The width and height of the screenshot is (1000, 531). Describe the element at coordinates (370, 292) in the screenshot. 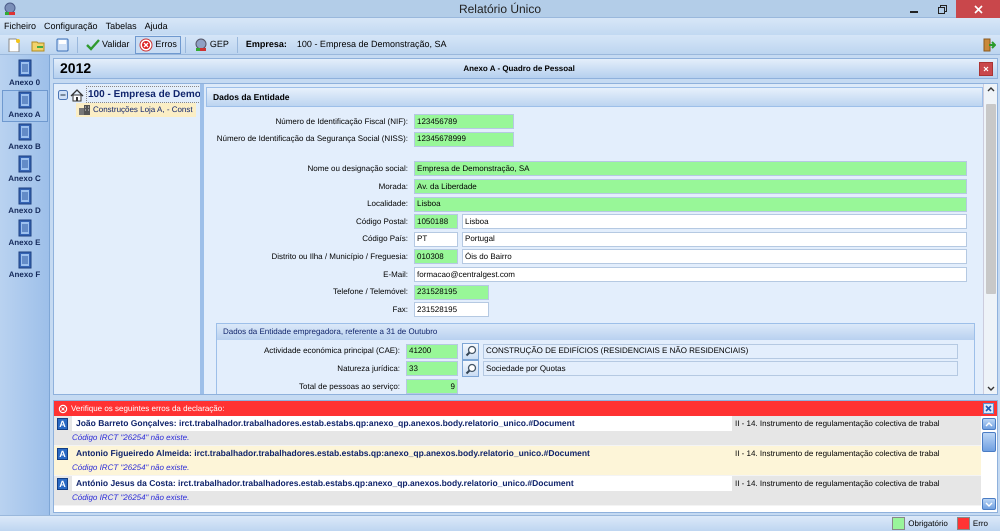

I see `field-label: Telefone / Telemóvel:` at that location.